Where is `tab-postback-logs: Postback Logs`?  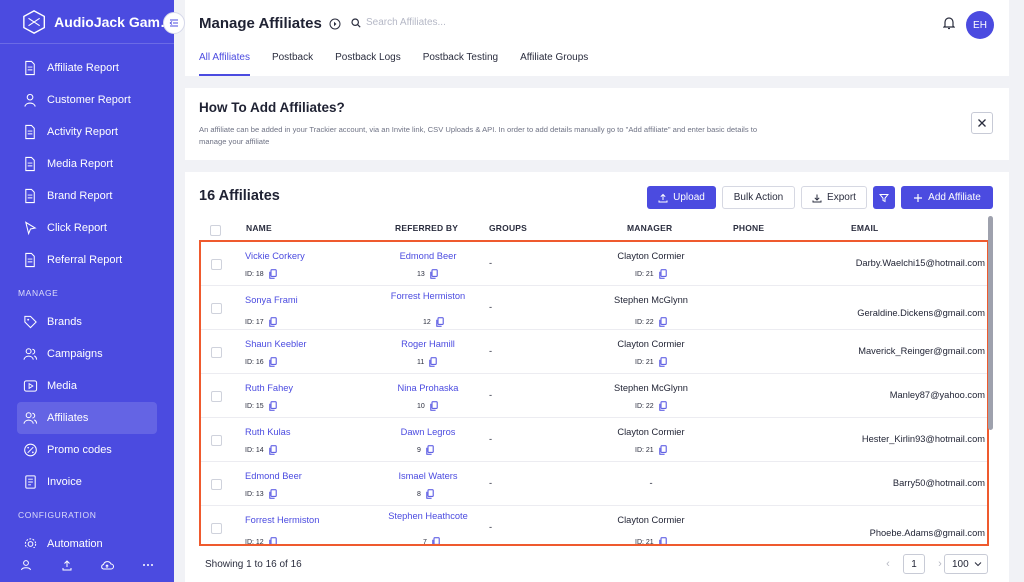
tab-postback-logs: Postback Logs is located at coordinates (368, 64).